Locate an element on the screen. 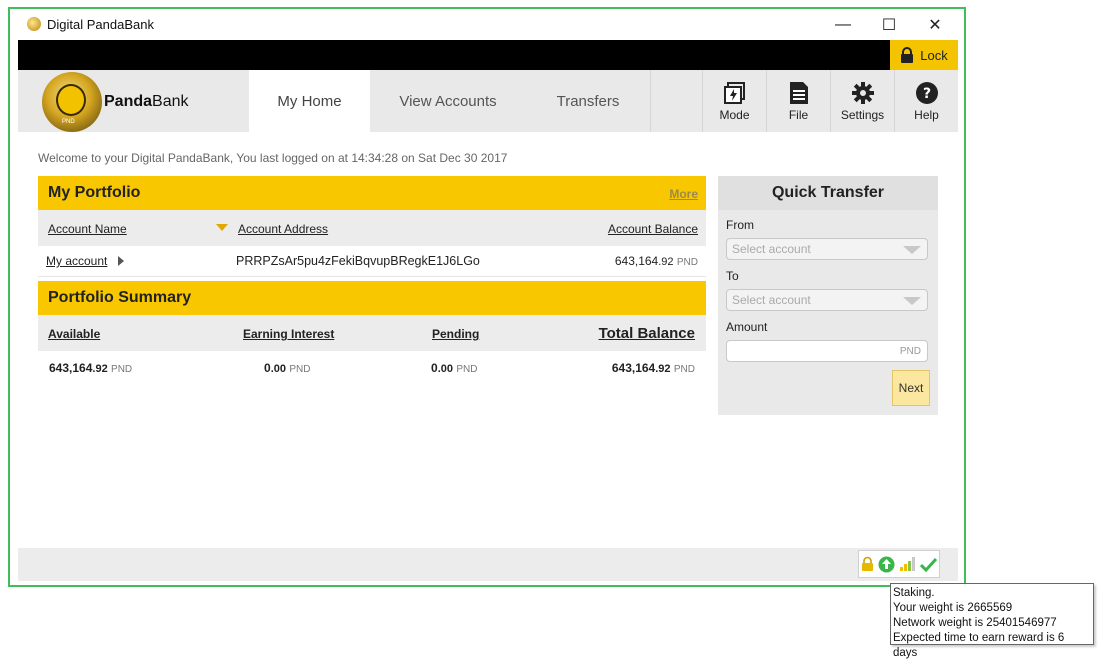 The width and height of the screenshot is (1101, 661). summary-available-unit: PND is located at coordinates (122, 369).